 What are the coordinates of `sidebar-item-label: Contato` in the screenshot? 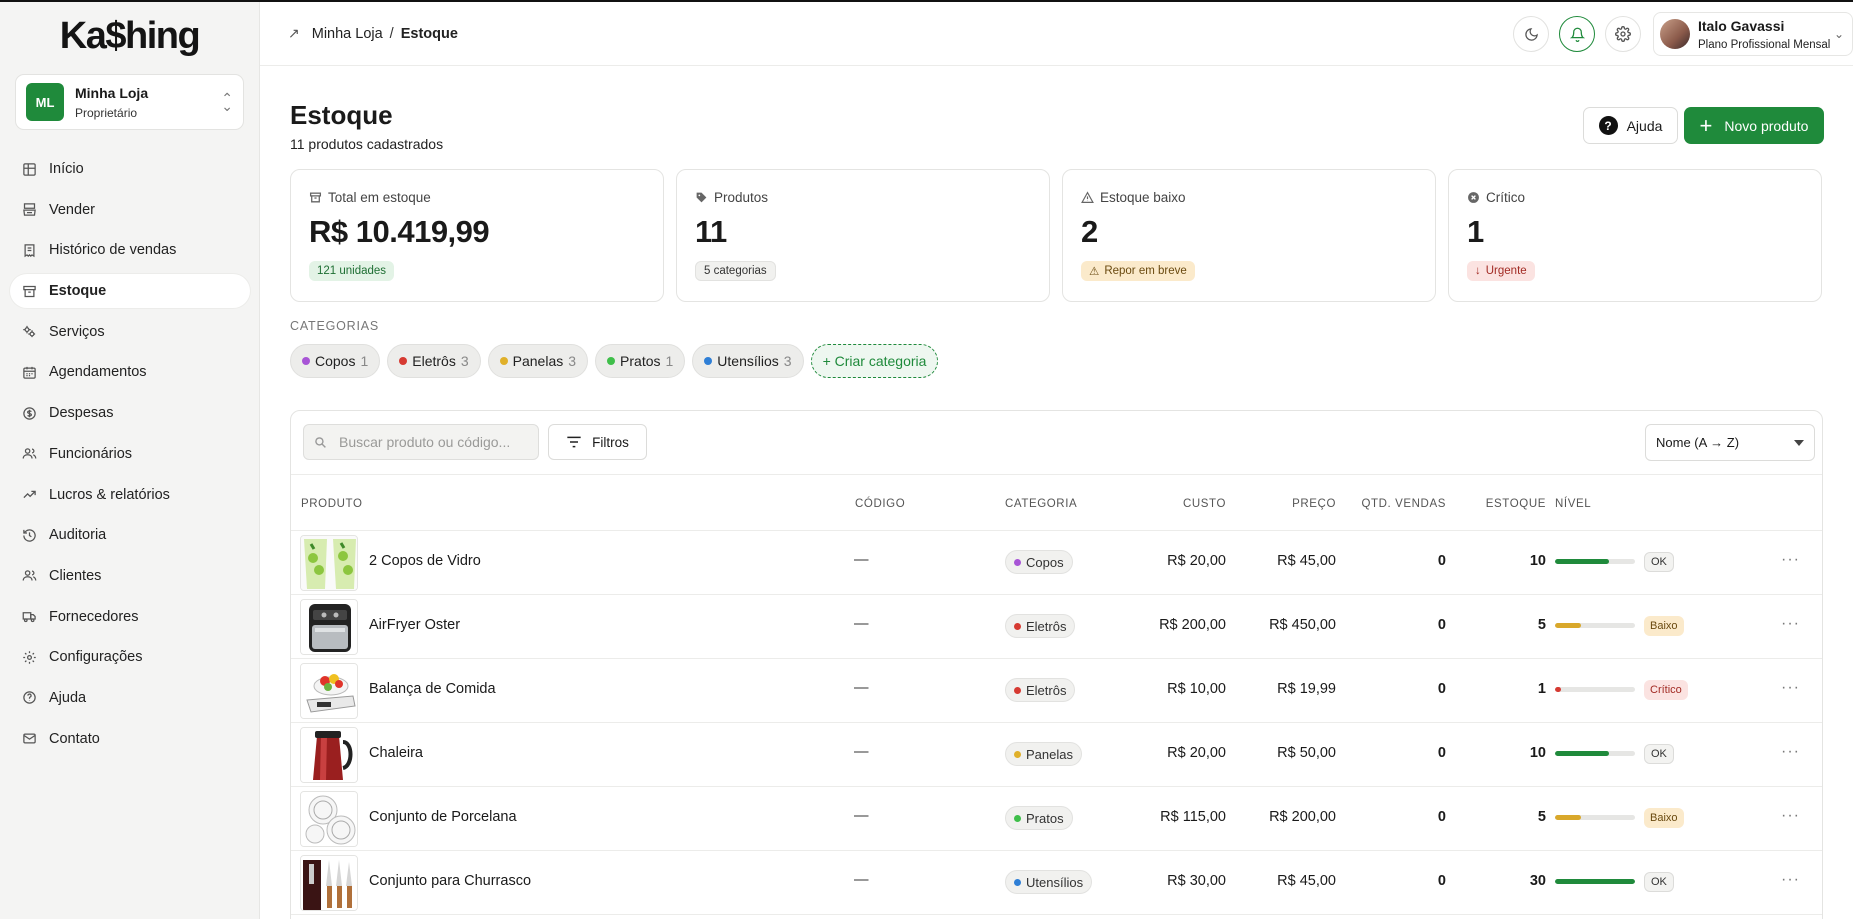 It's located at (74, 738).